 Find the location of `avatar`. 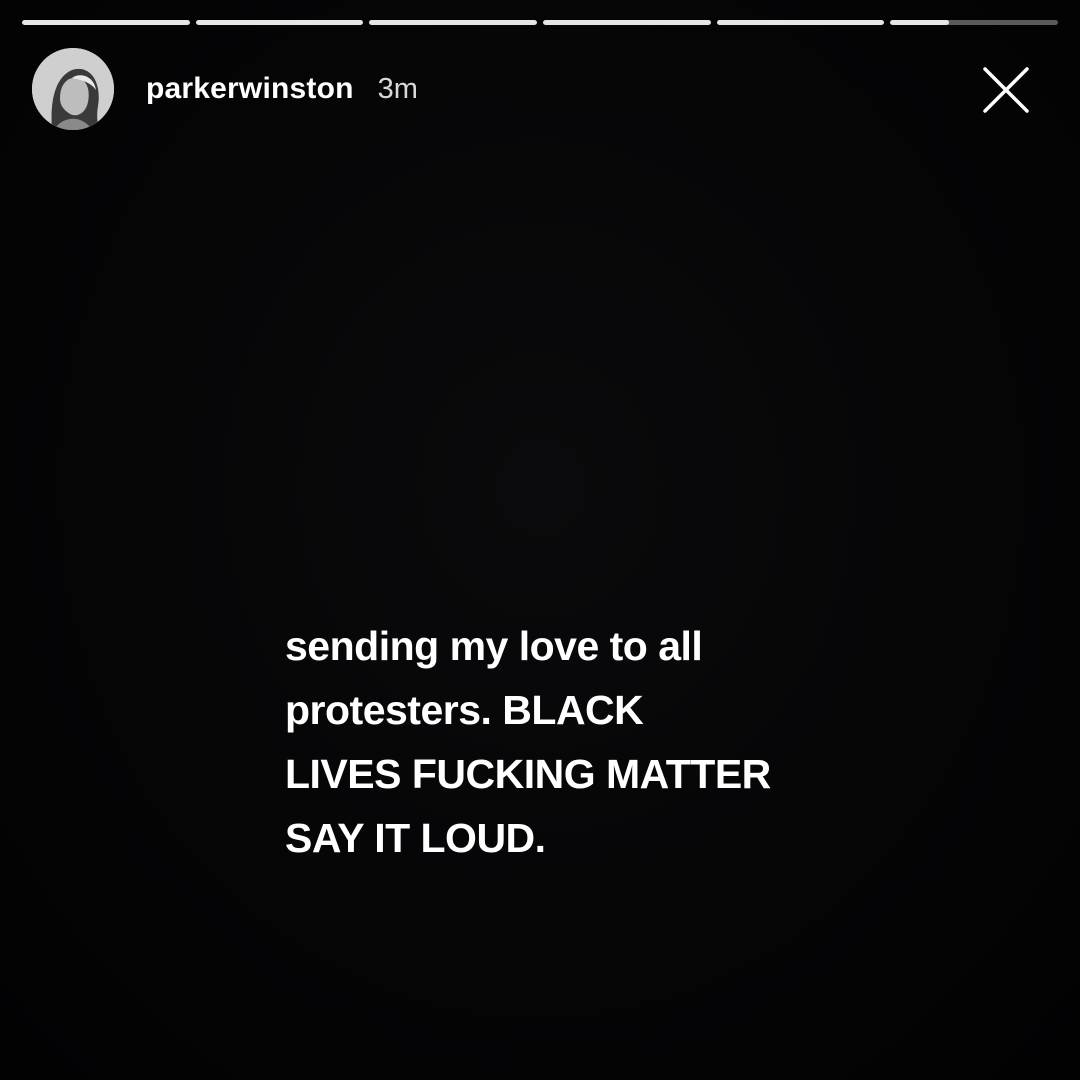

avatar is located at coordinates (73, 89).